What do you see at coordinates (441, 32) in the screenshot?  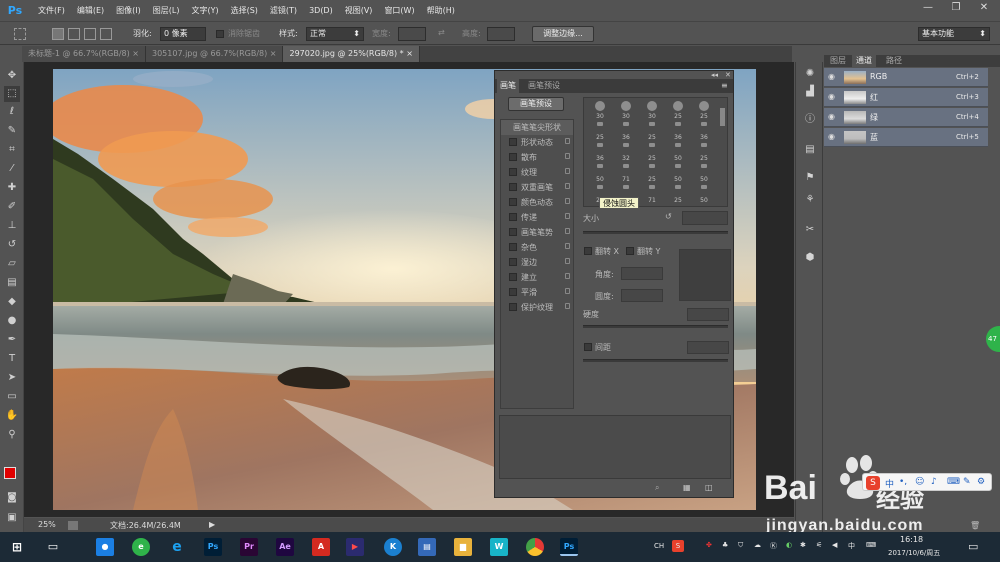 I see `swap-icon: ⇄` at bounding box center [441, 32].